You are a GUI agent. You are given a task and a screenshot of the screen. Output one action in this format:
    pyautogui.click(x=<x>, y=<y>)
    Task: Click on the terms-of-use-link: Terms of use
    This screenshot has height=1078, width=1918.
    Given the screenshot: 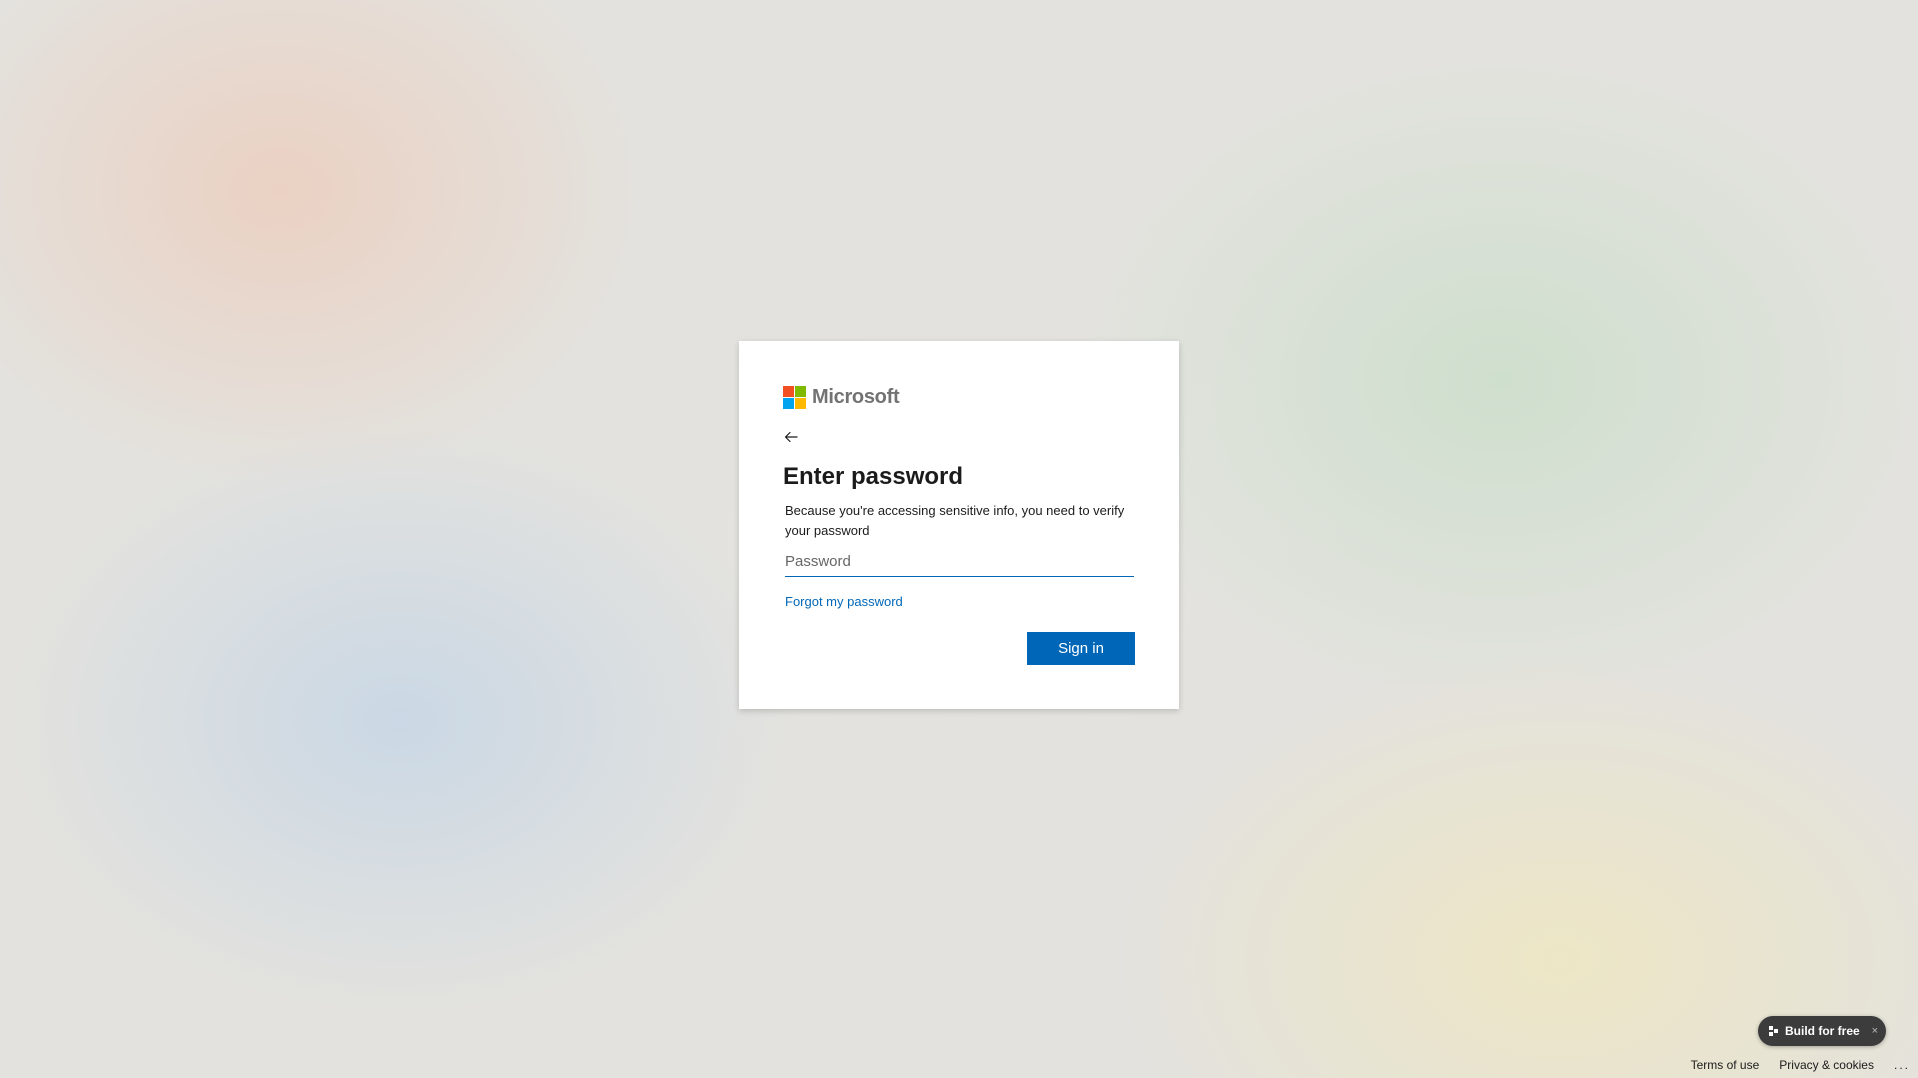 What is the action you would take?
    pyautogui.click(x=1725, y=1065)
    